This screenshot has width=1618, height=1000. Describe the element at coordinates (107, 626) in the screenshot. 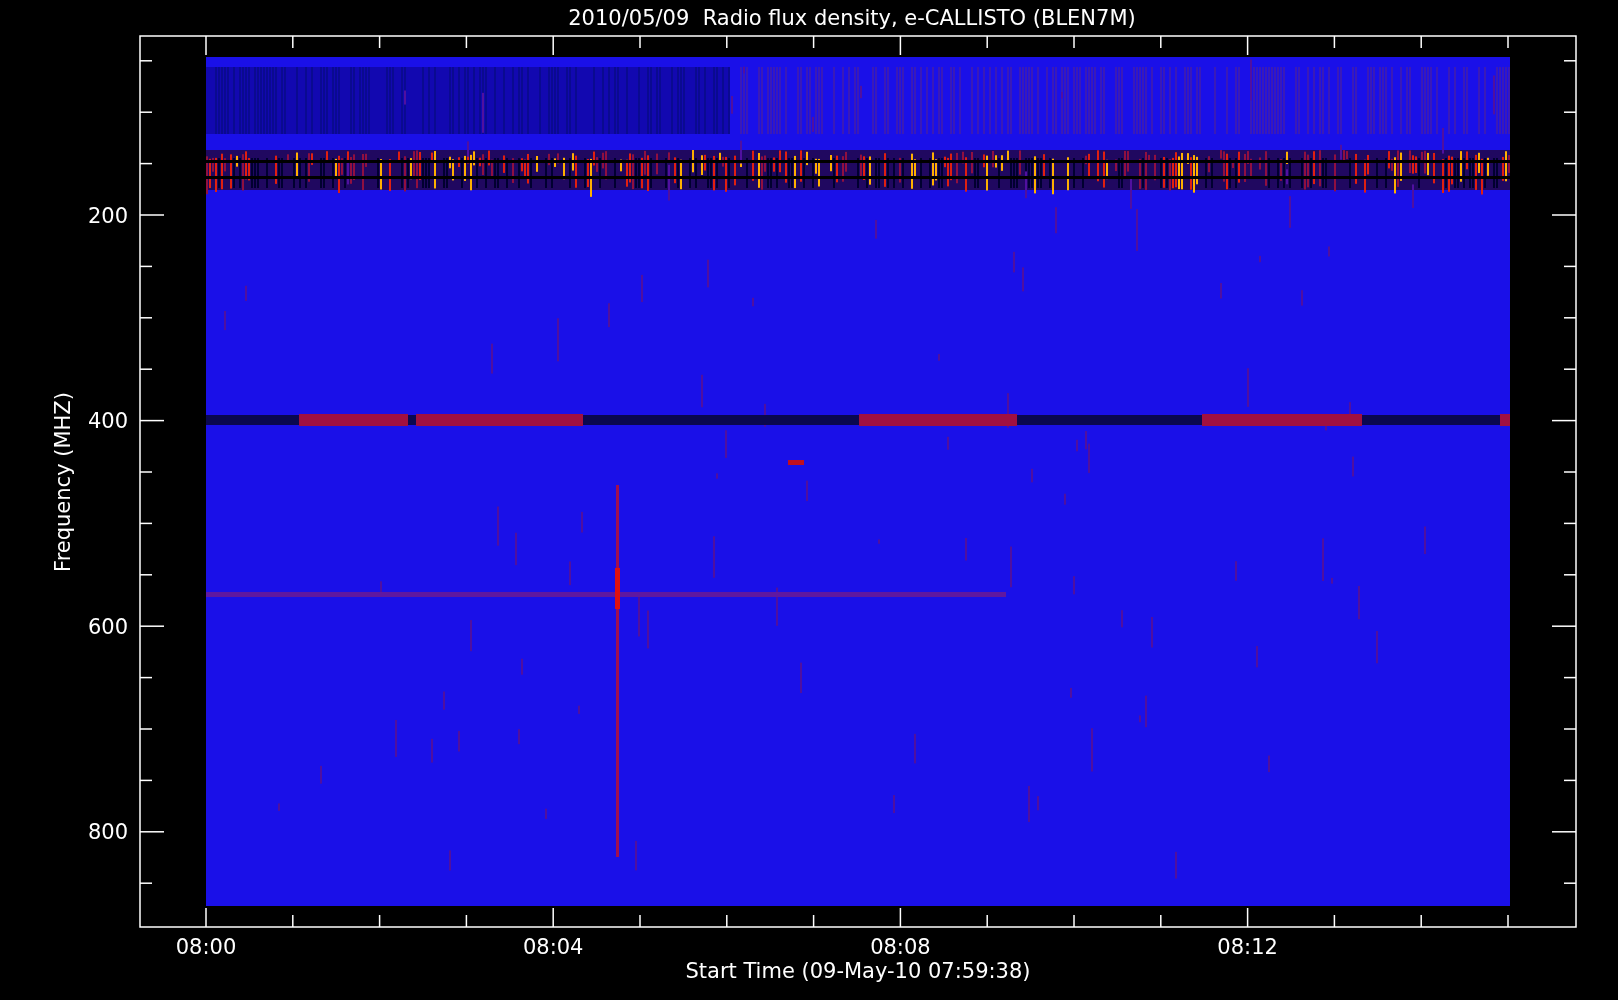

I see `y-tick-label: 600` at that location.